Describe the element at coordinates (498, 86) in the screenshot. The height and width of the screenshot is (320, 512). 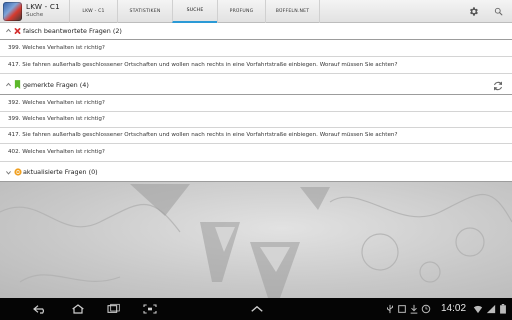
I see `refresh-icon` at that location.